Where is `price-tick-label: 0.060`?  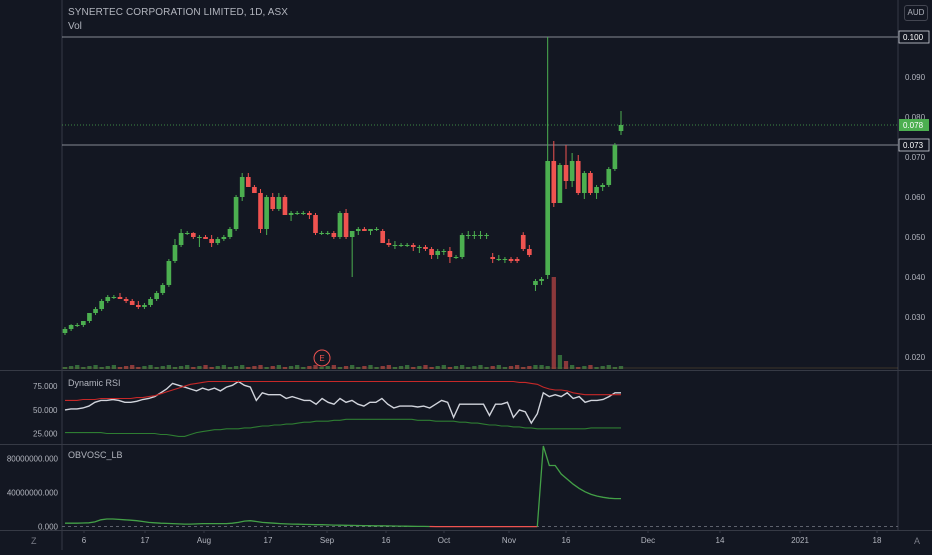
price-tick-label: 0.060 is located at coordinates (915, 197).